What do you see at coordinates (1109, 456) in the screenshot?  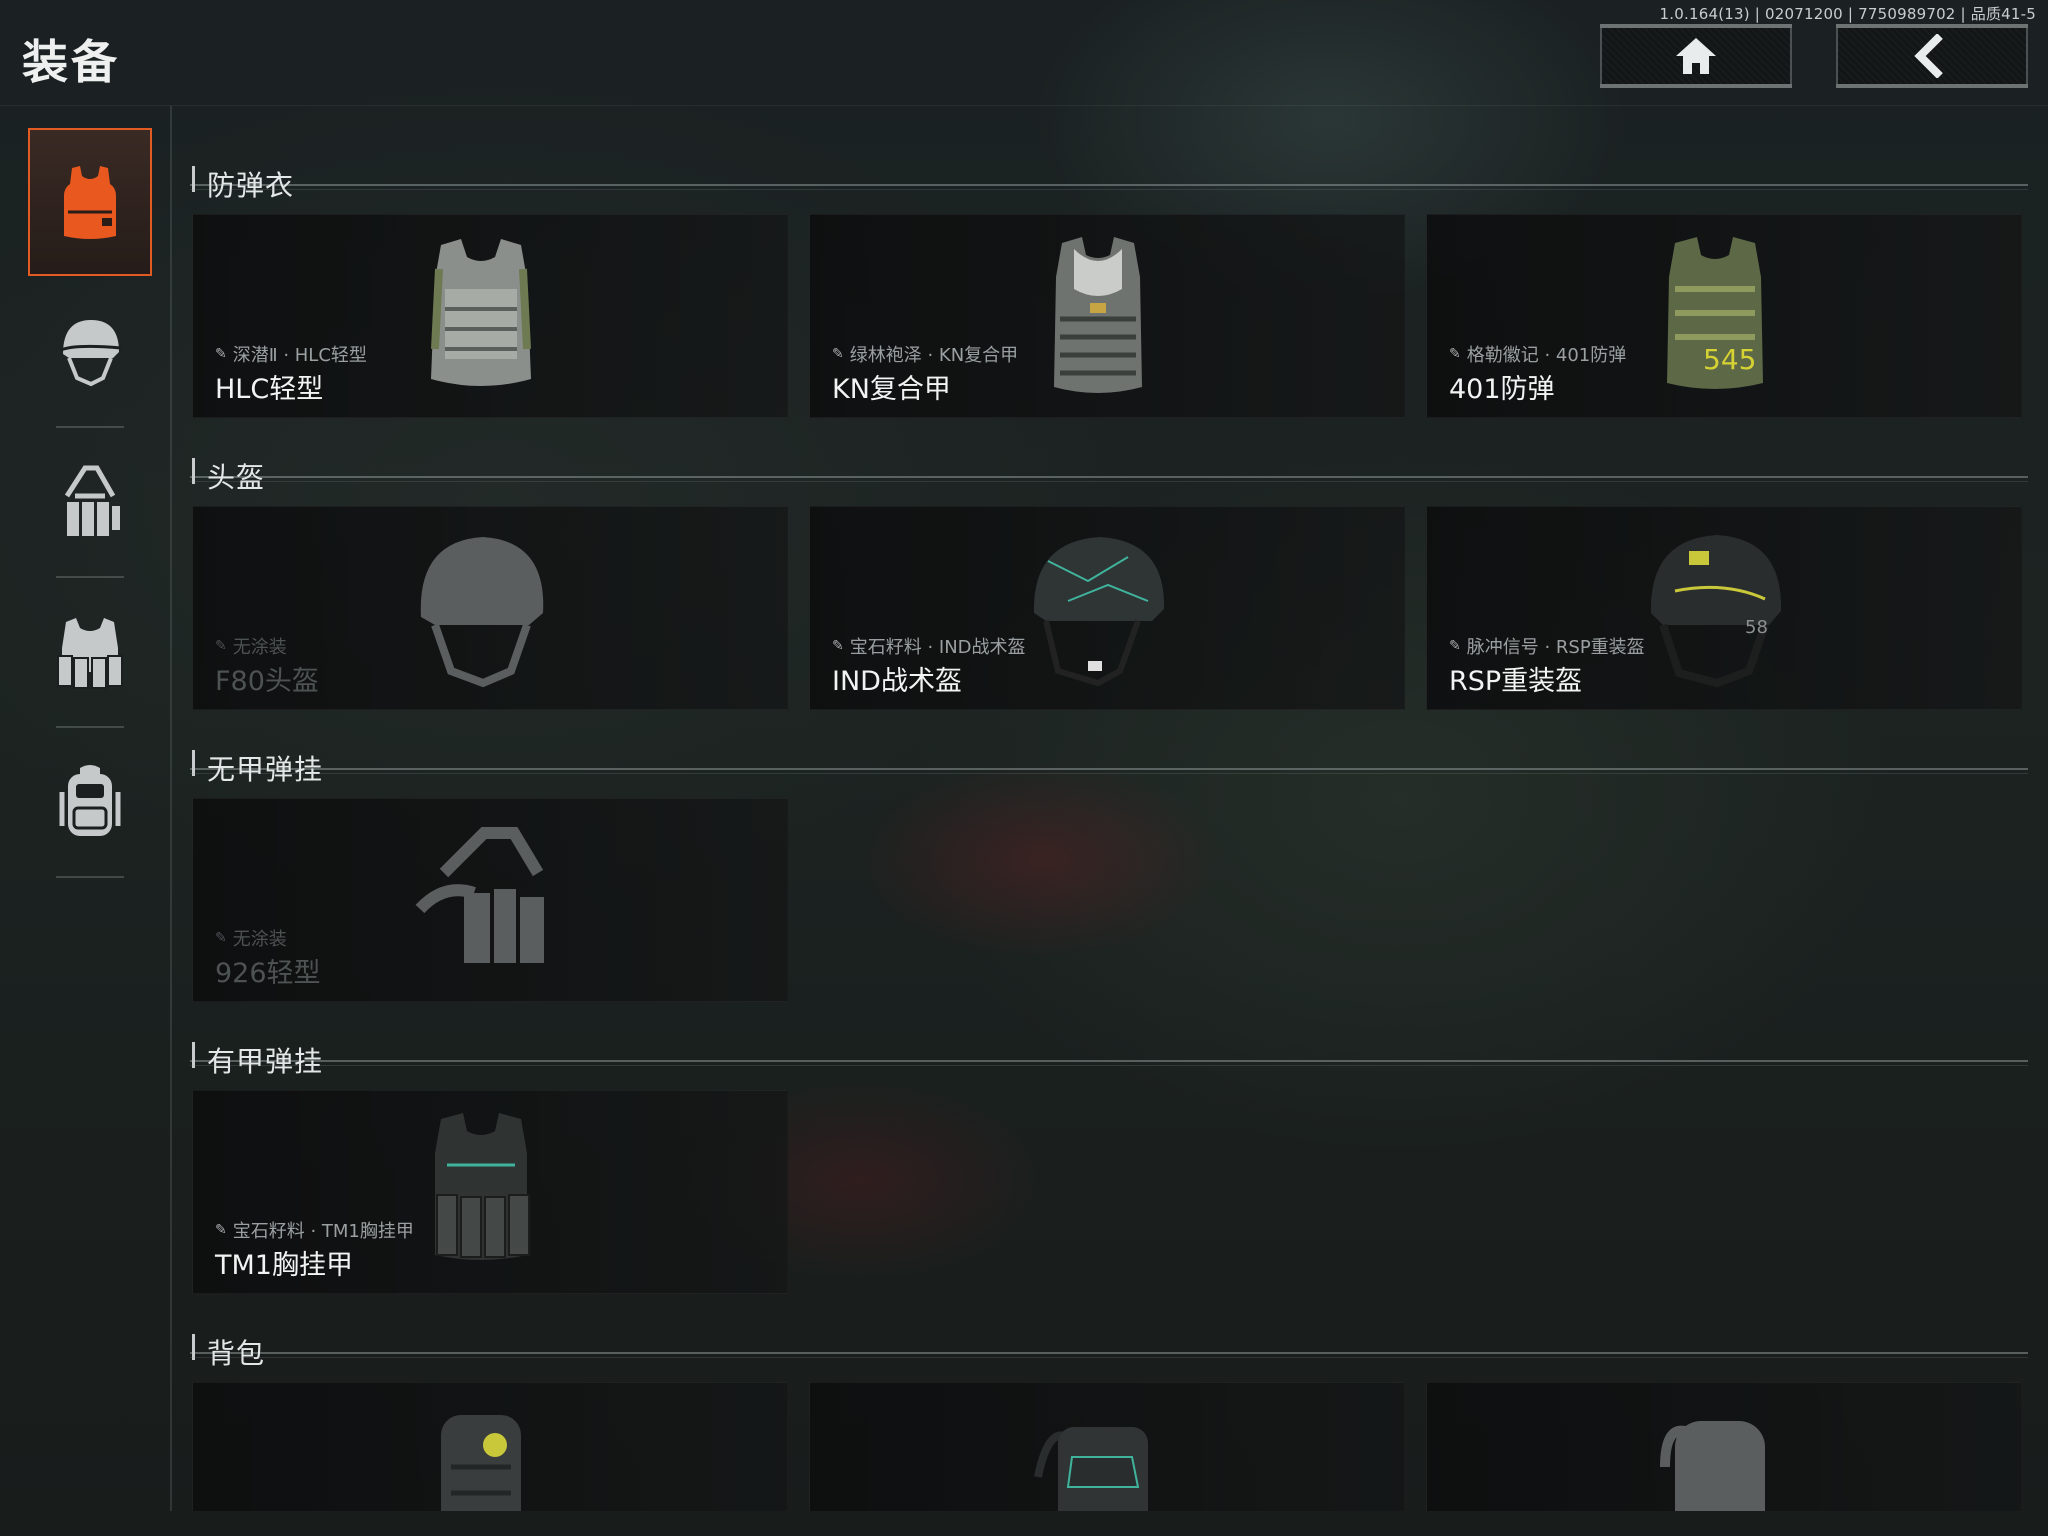 I see `section-header-helmets: 头盔` at bounding box center [1109, 456].